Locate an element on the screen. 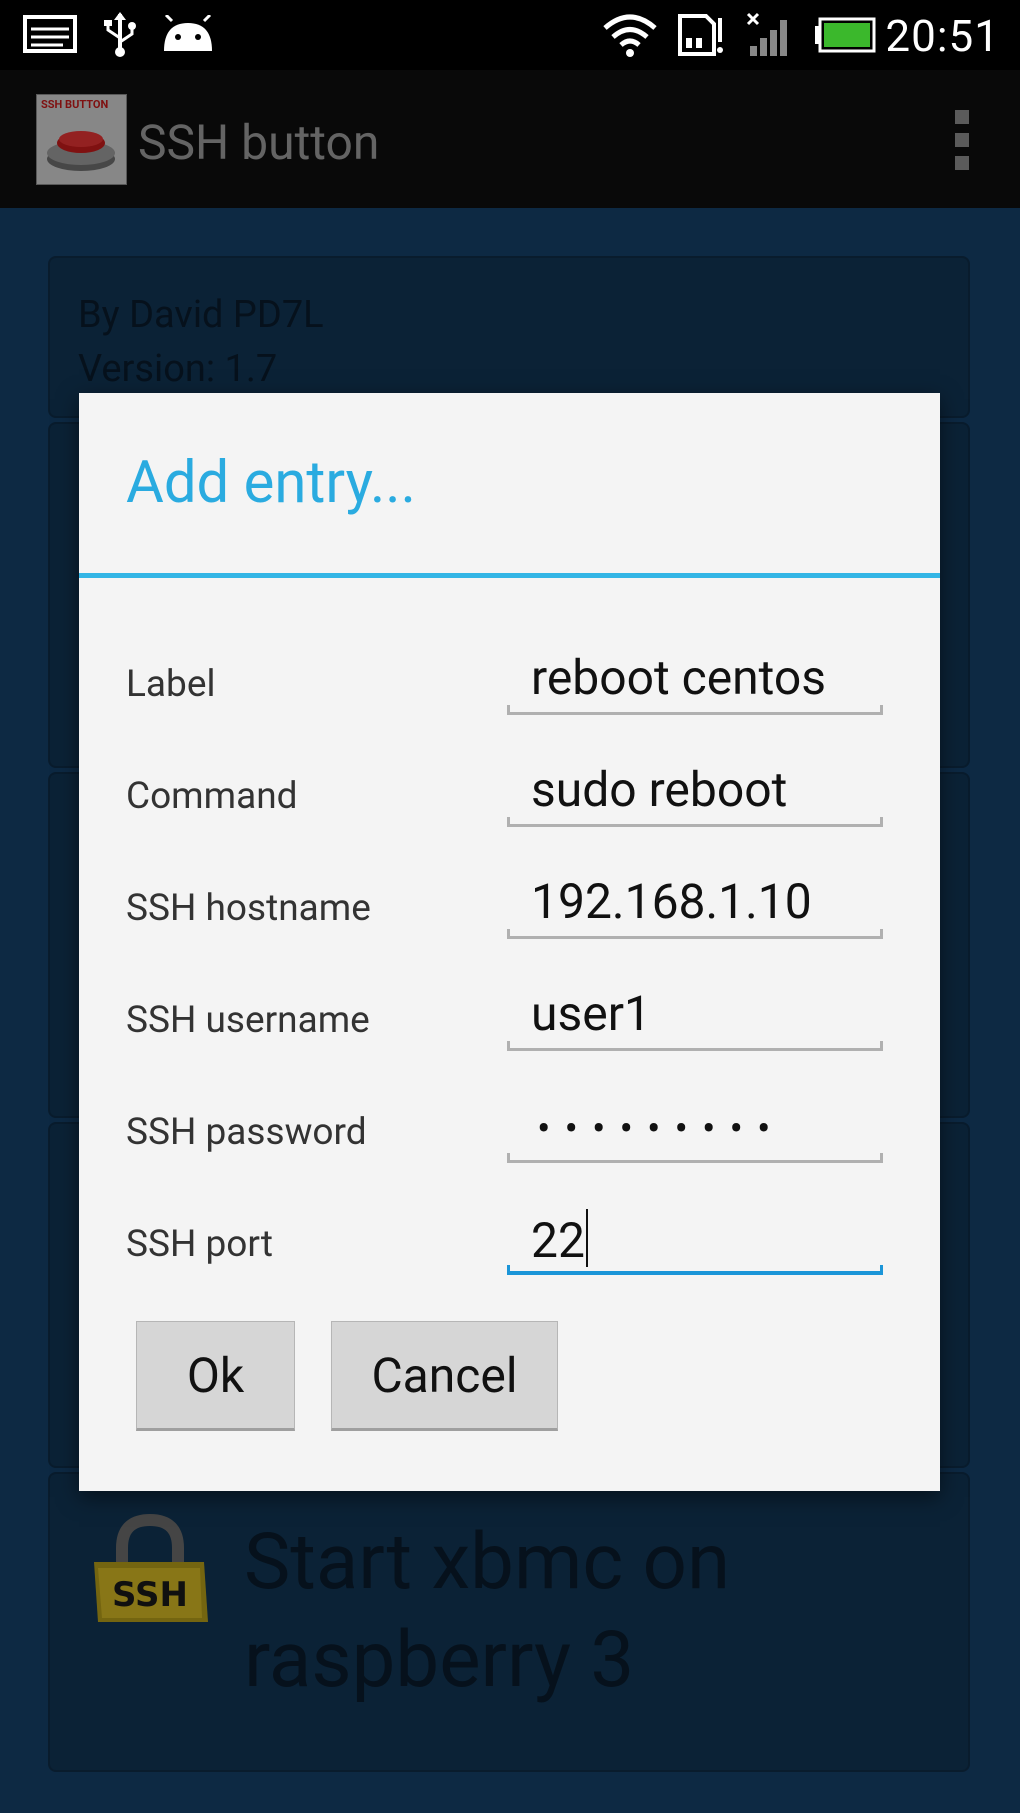 This screenshot has width=1020, height=1813. ok-button: Ok is located at coordinates (215, 1376).